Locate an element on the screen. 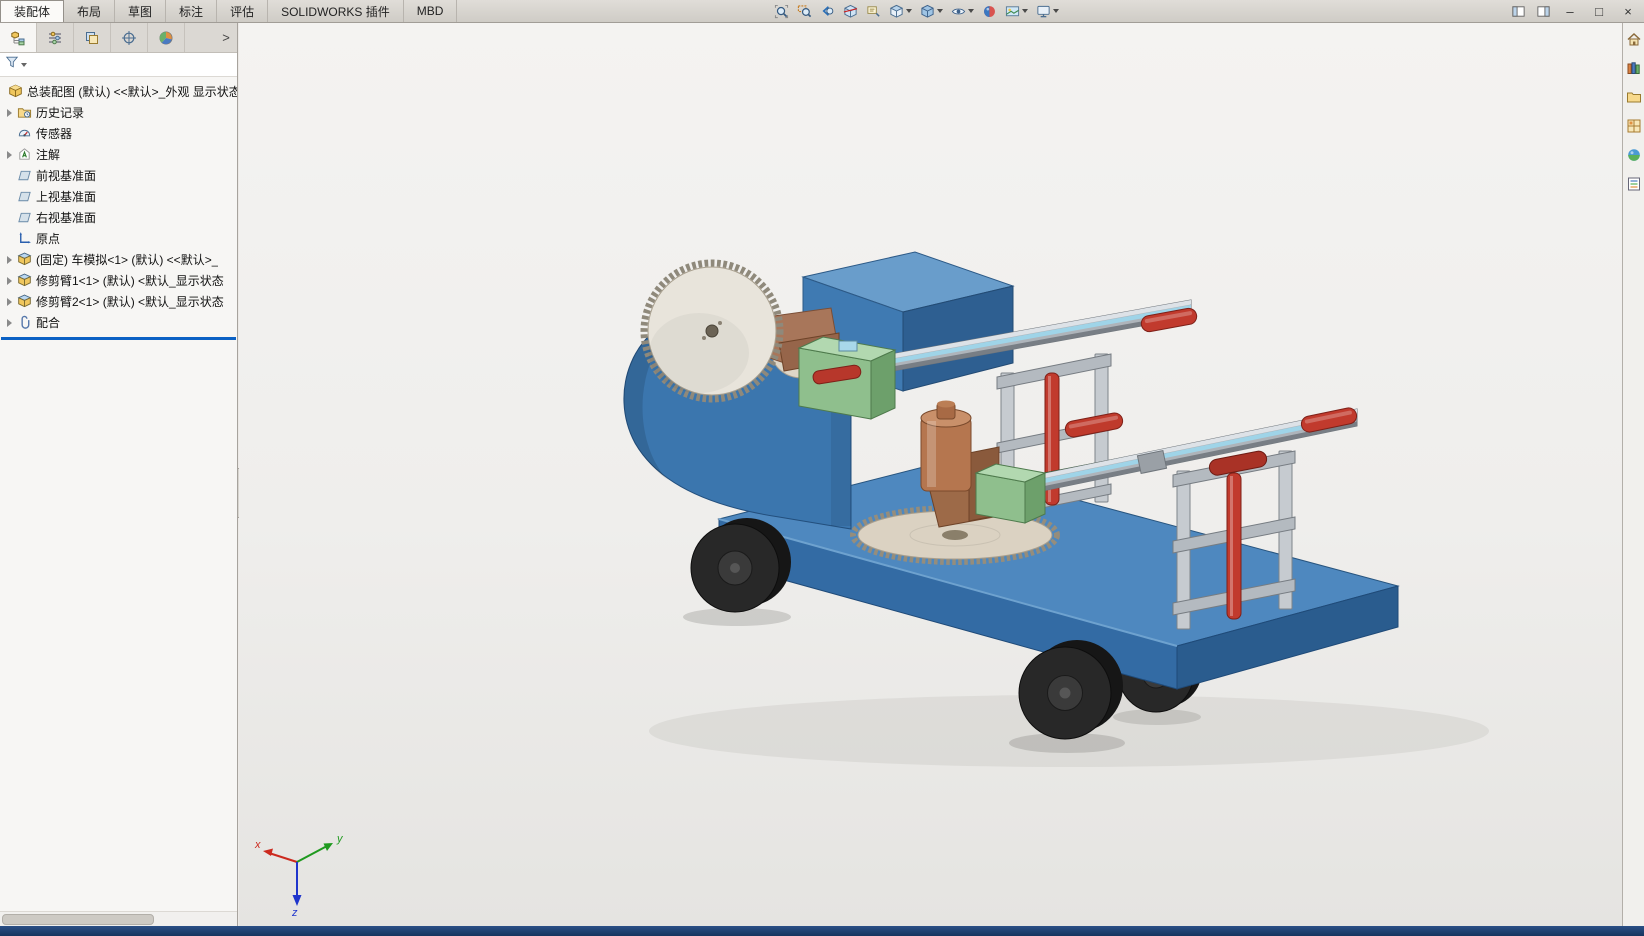 The height and width of the screenshot is (936, 1644). tree-item-9: 修剪臂1<1> (默认) <默认_显示状态 is located at coordinates (118, 280).